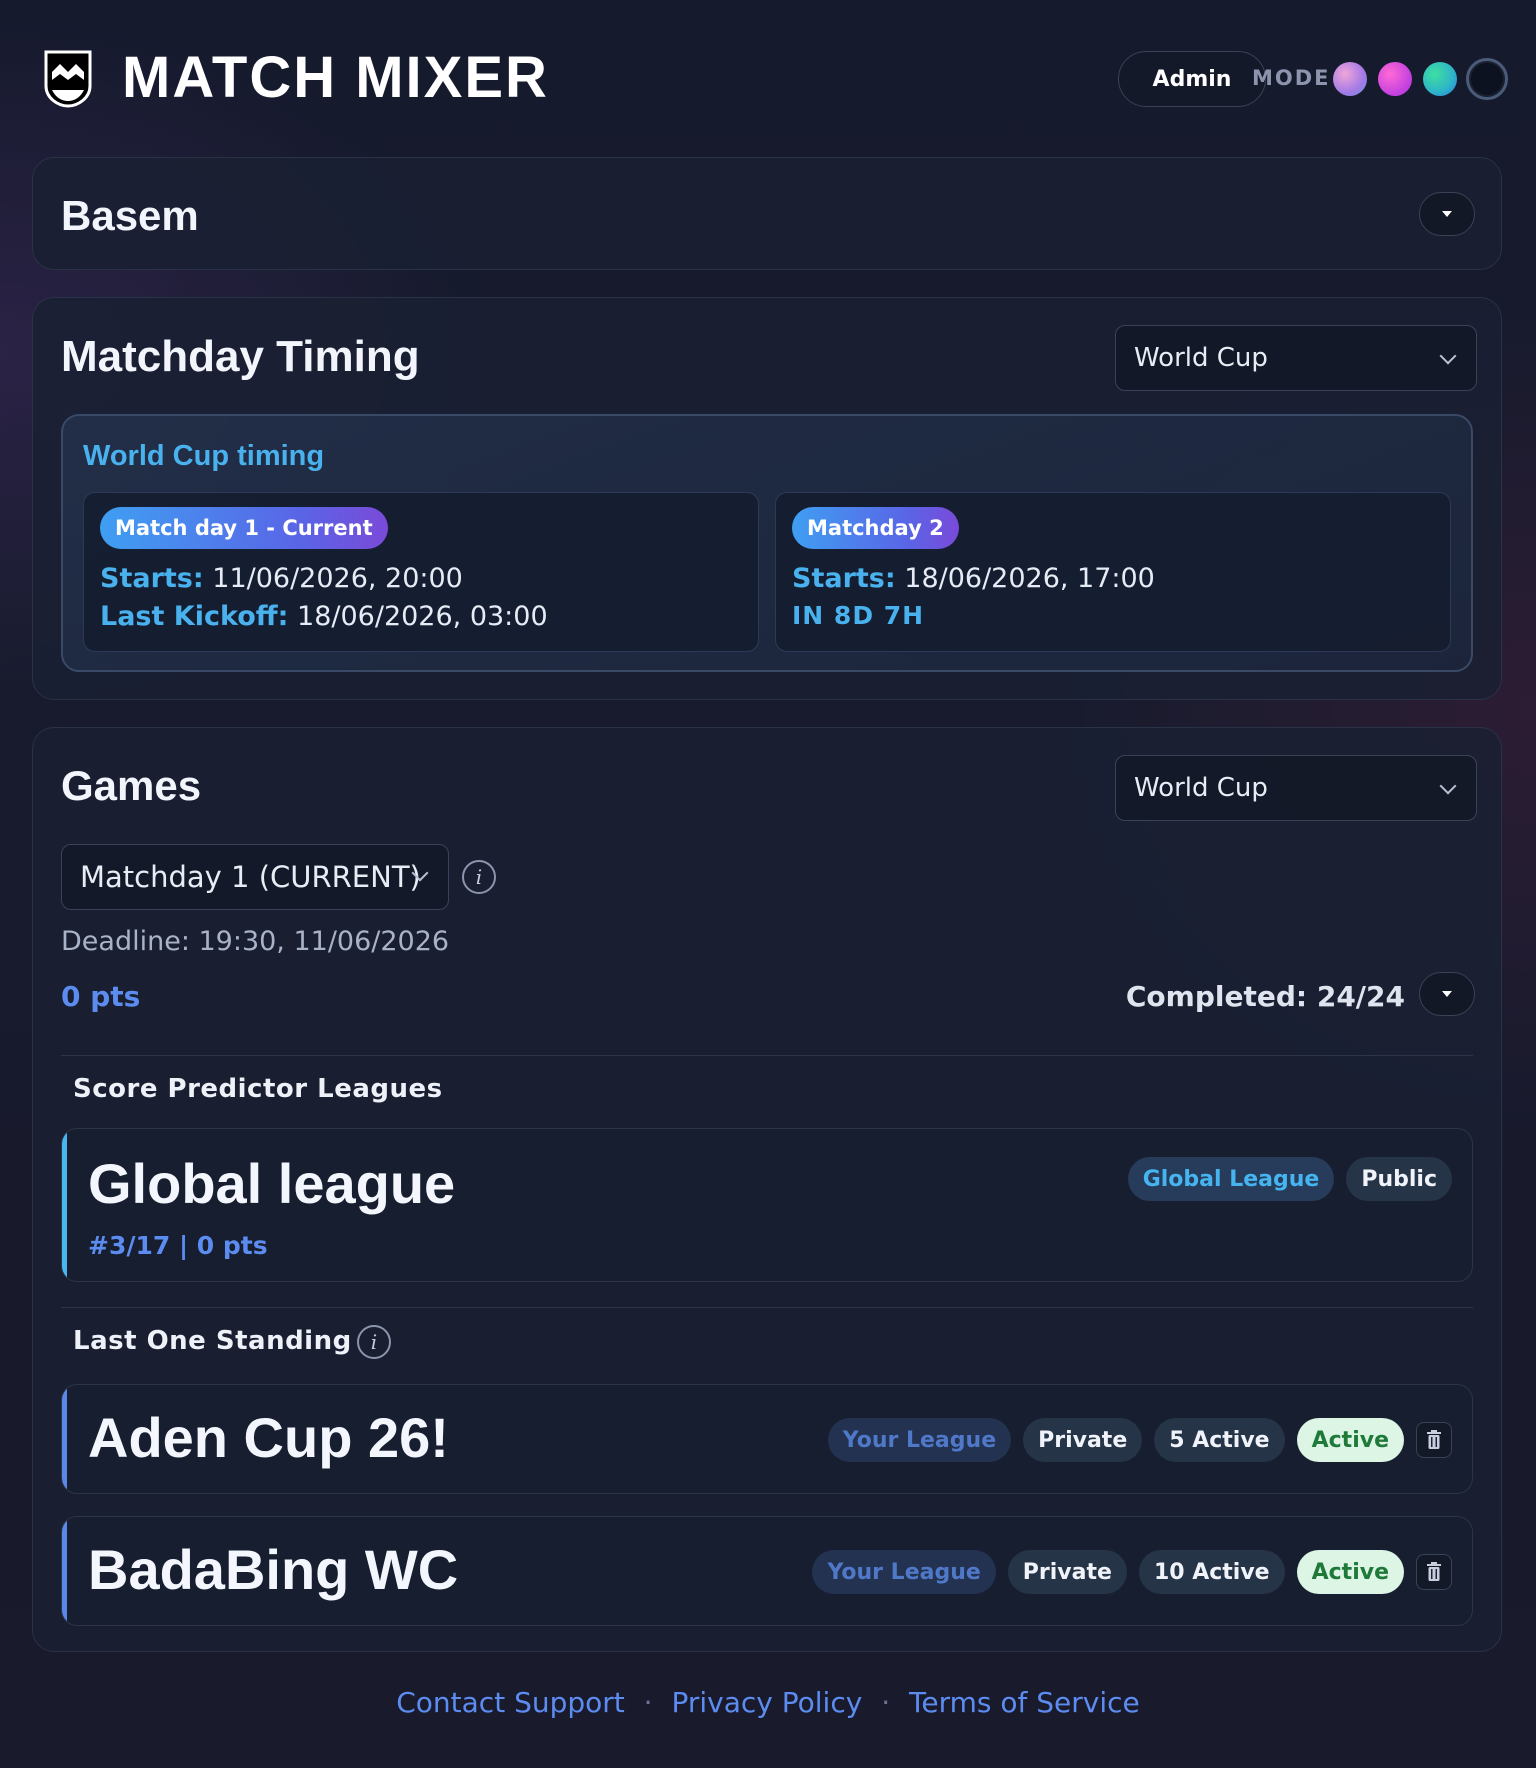 The image size is (1536, 1768). I want to click on league-tags: Your League Private 10 Active Active, so click(1132, 1572).